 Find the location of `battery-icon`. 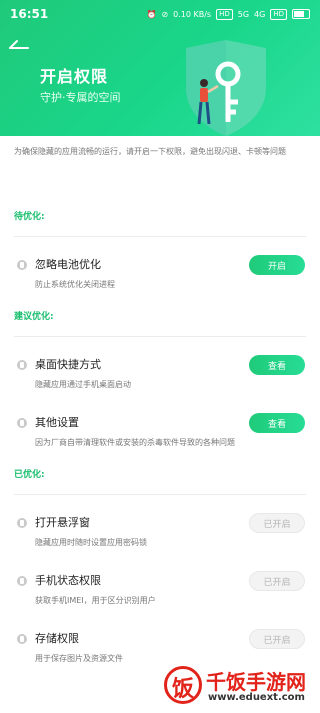

battery-icon is located at coordinates (301, 14).